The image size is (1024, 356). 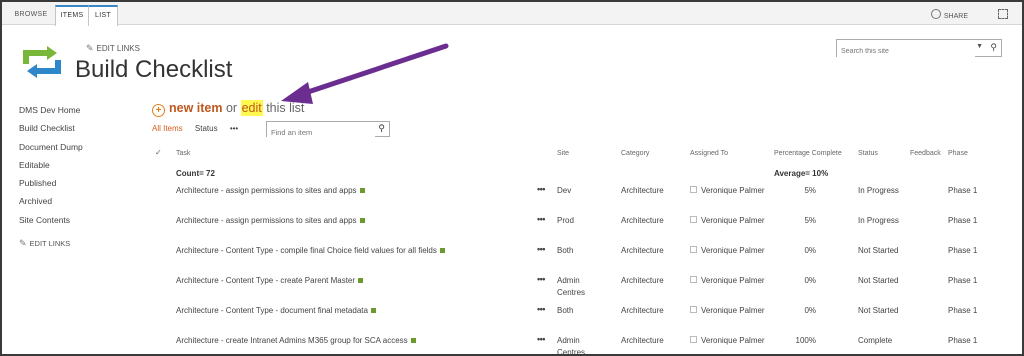 I want to click on col-header-phase: Phase, so click(x=958, y=153).